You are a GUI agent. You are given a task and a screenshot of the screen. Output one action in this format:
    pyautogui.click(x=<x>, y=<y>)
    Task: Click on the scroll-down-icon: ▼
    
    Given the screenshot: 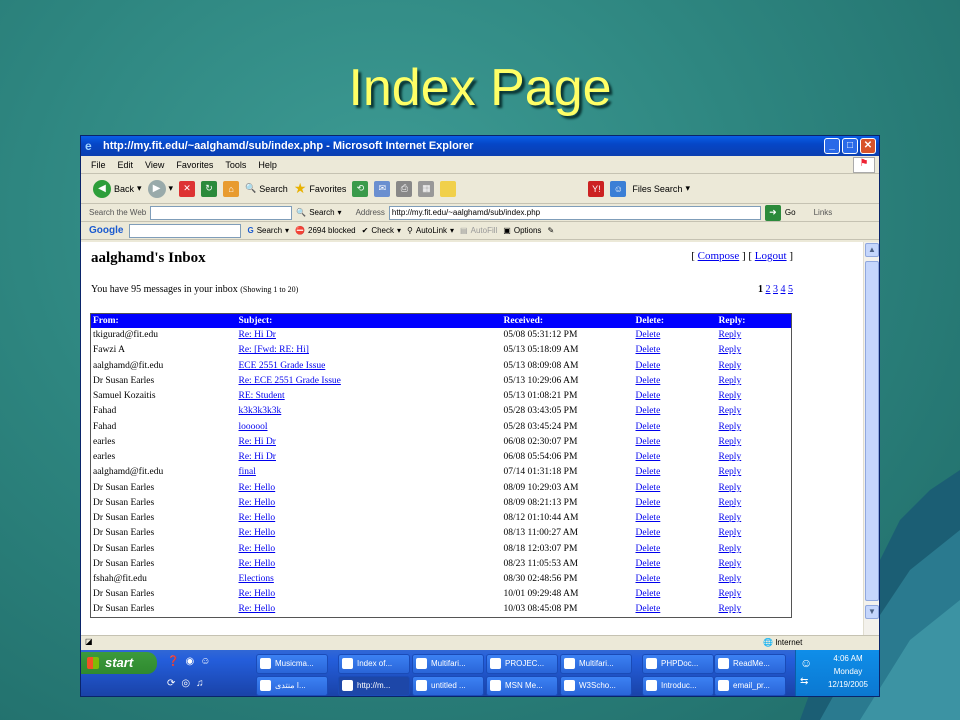 What is the action you would take?
    pyautogui.click(x=872, y=612)
    